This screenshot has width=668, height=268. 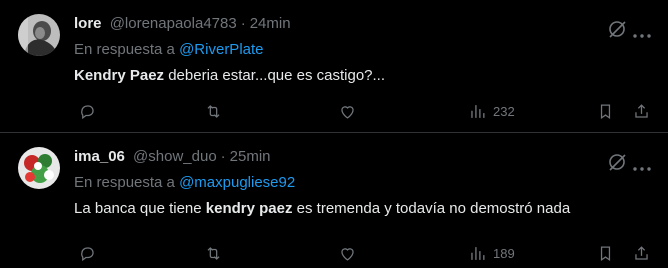 I want to click on reply-mention-link: @maxpugliese92, so click(x=237, y=182).